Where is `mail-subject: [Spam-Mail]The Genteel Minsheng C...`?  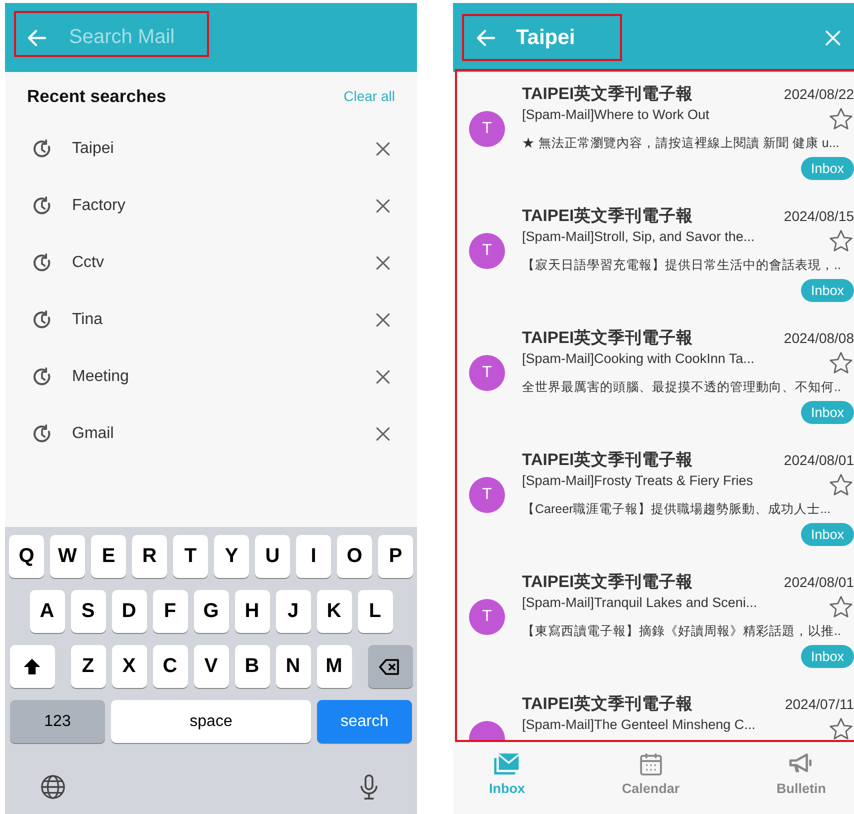 mail-subject: [Spam-Mail]The Genteel Minsheng C... is located at coordinates (639, 725).